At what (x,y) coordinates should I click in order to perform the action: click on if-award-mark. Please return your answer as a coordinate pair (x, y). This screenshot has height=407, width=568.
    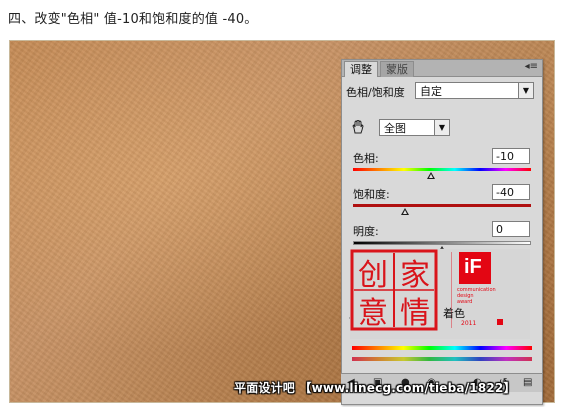
    Looking at the image, I should click on (500, 322).